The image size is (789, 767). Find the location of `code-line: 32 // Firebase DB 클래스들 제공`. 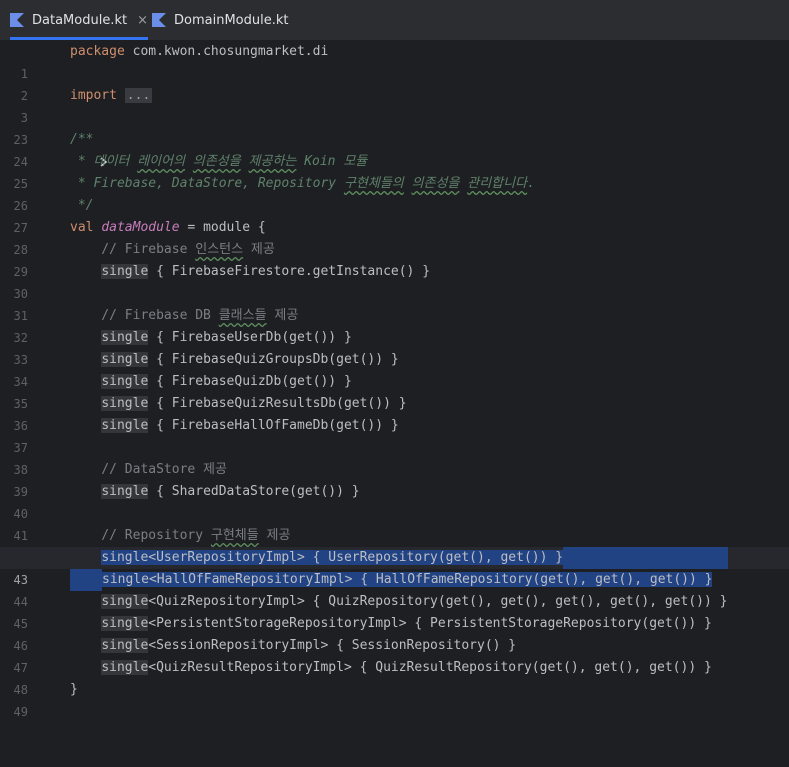

code-line: 32 // Firebase DB 클래스들 제공 is located at coordinates (394, 325).